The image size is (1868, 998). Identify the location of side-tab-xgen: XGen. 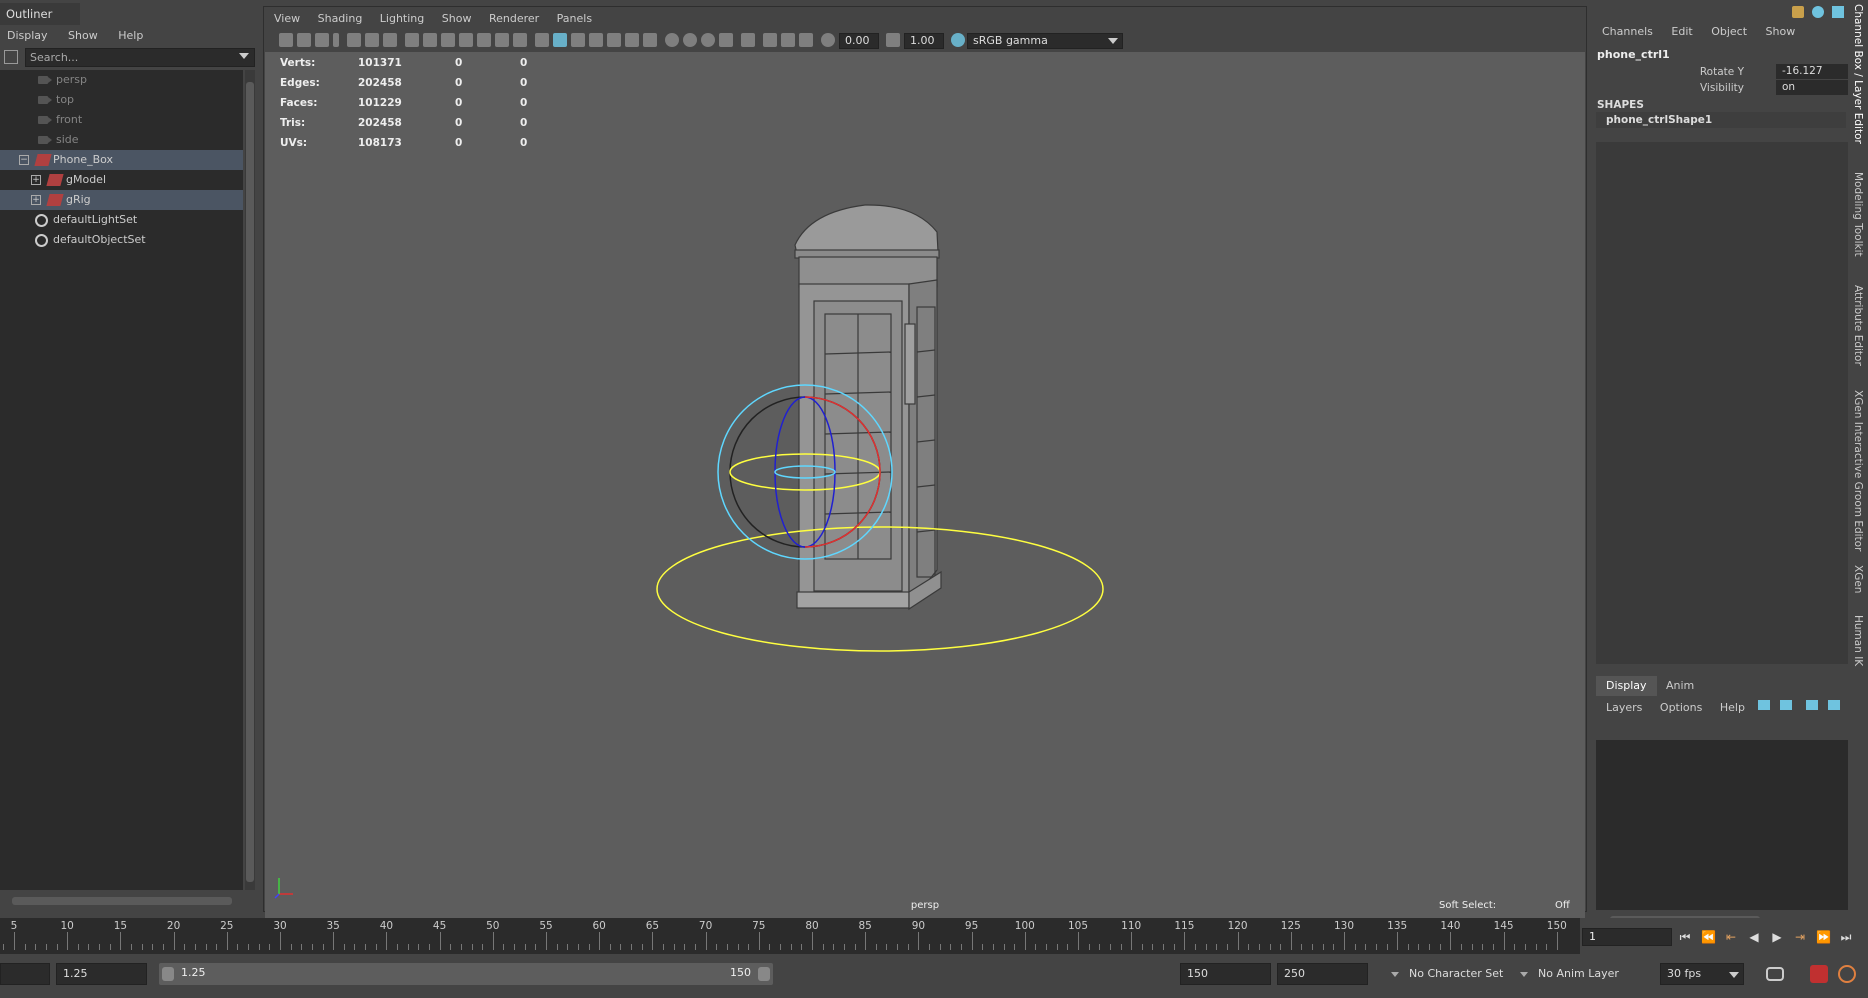
(1858, 579).